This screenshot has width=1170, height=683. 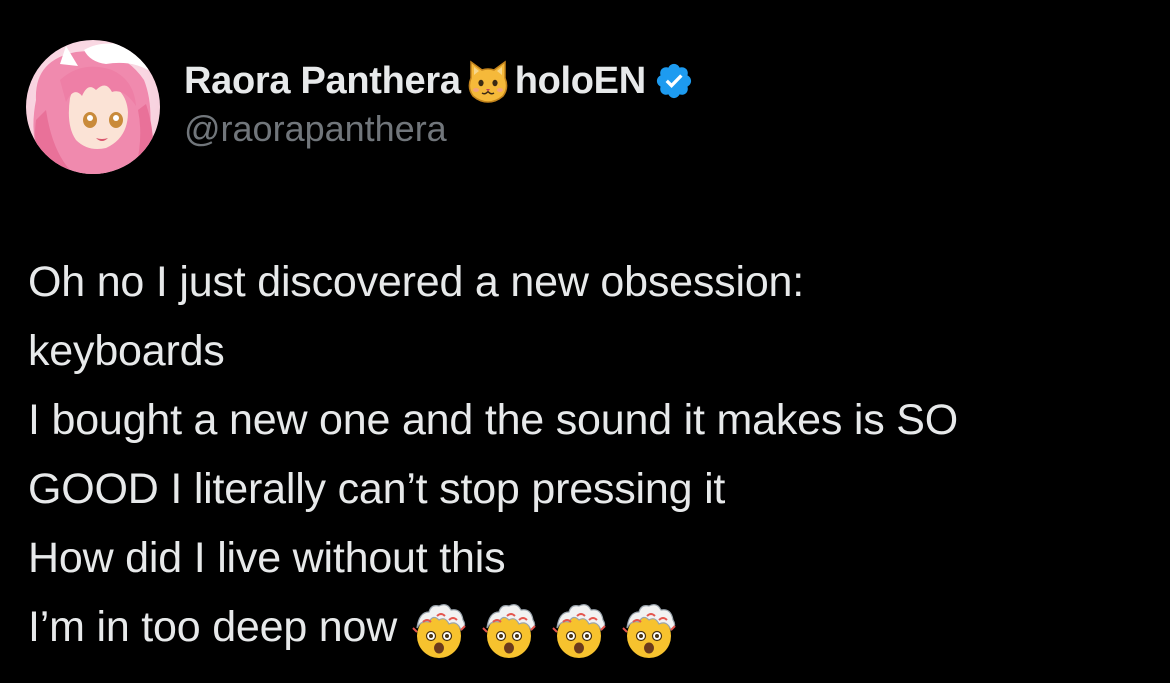 What do you see at coordinates (322, 81) in the screenshot?
I see `author-display-name: Raora Panthera` at bounding box center [322, 81].